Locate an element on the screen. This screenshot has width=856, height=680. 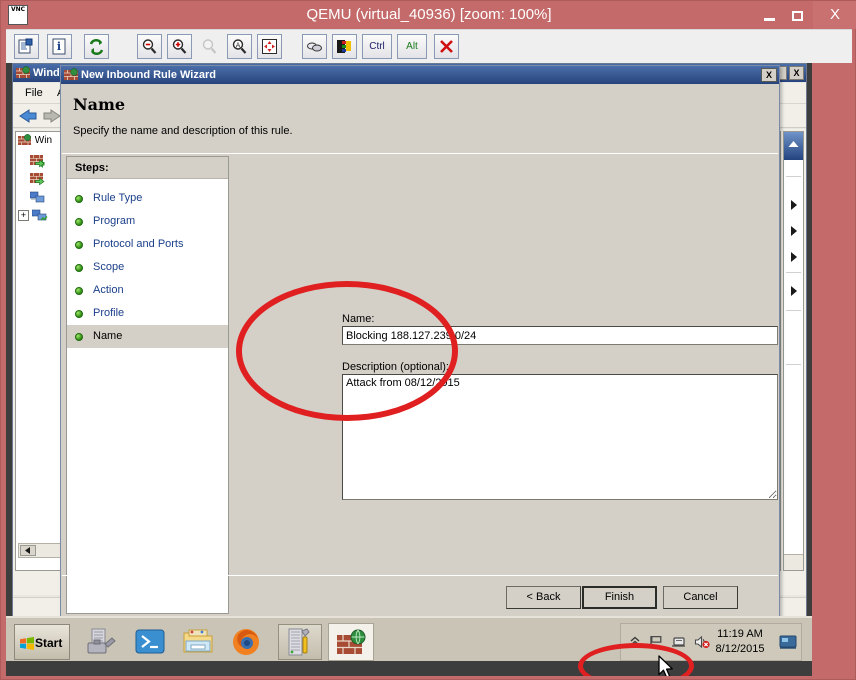
vnc-maximize-button is located at coordinates (797, 15).